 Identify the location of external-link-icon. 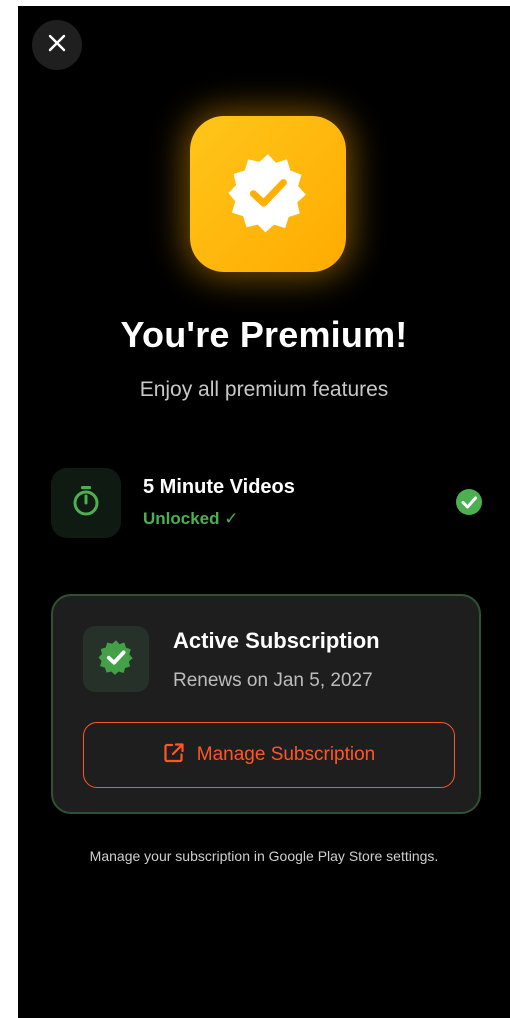
(174, 755).